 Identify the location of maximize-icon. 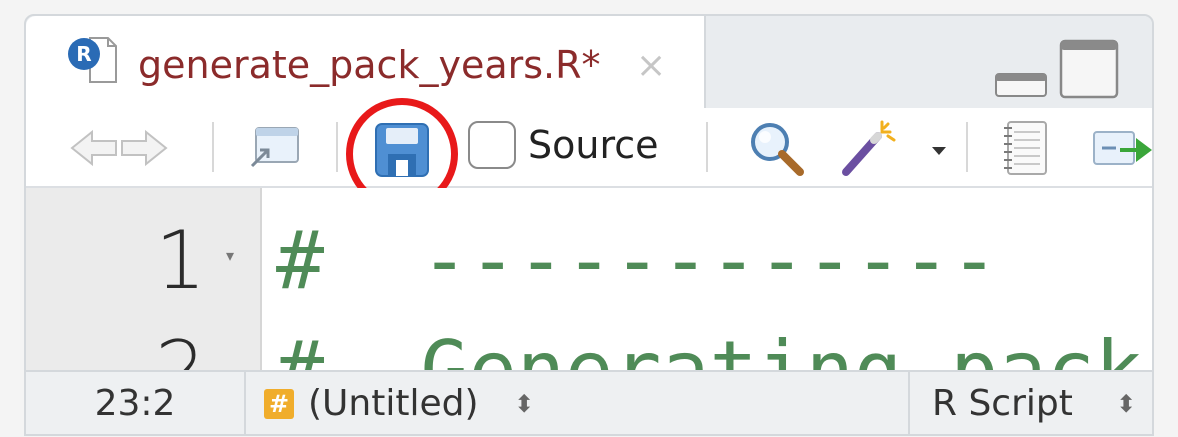
(1089, 69).